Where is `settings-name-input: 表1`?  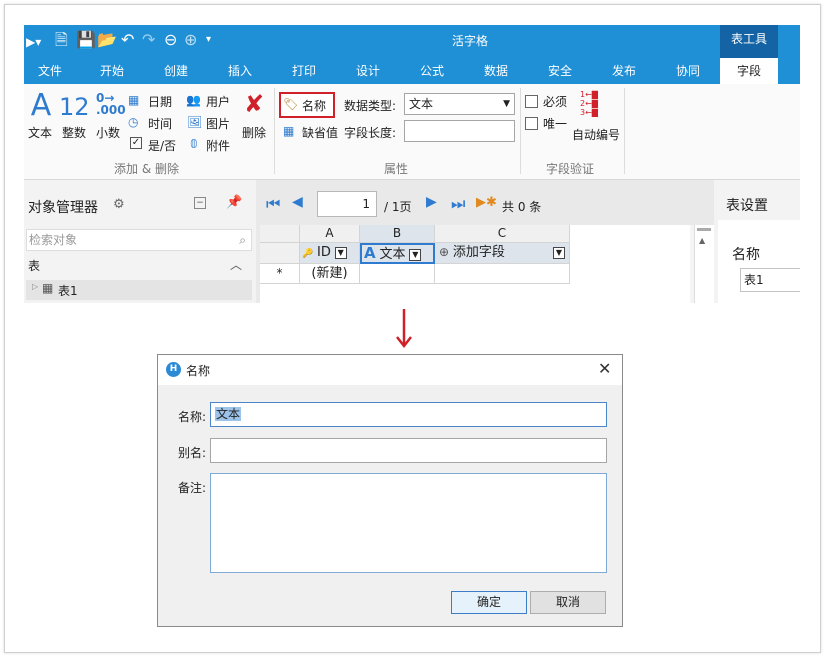
settings-name-input: 表1 is located at coordinates (770, 280).